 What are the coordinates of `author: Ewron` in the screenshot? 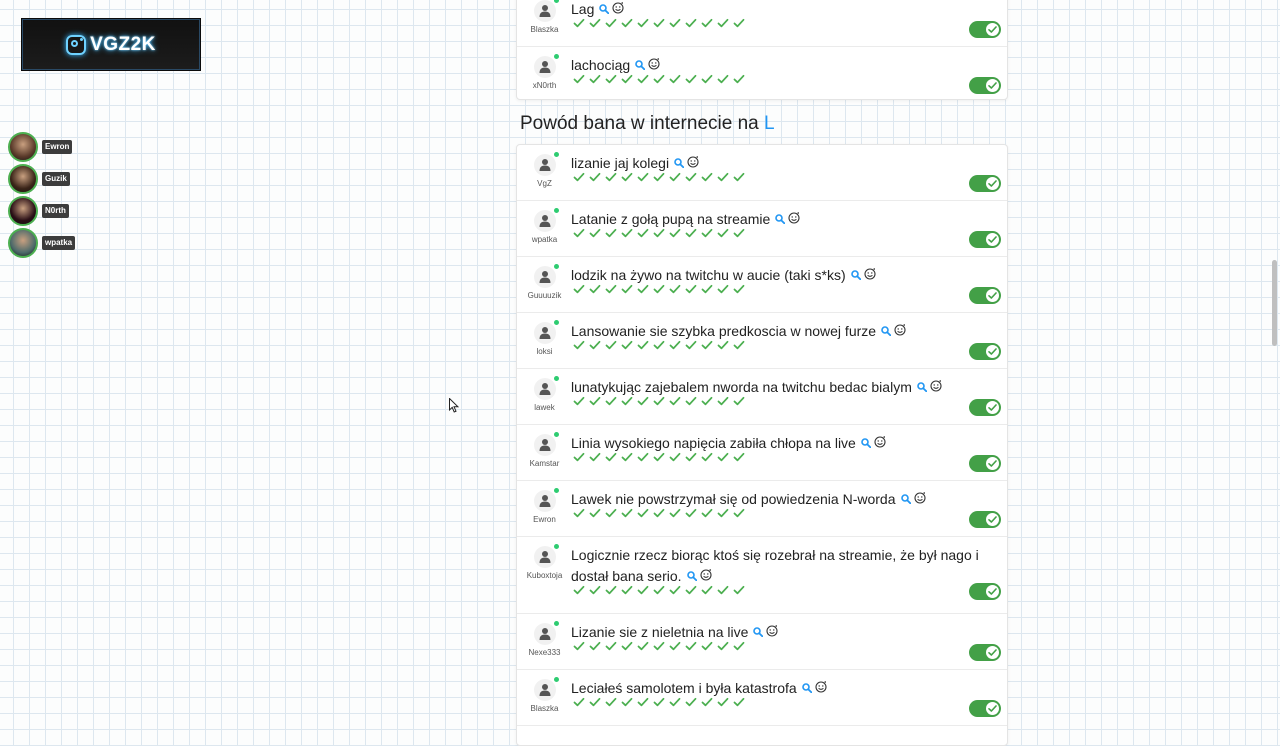 It's located at (544, 506).